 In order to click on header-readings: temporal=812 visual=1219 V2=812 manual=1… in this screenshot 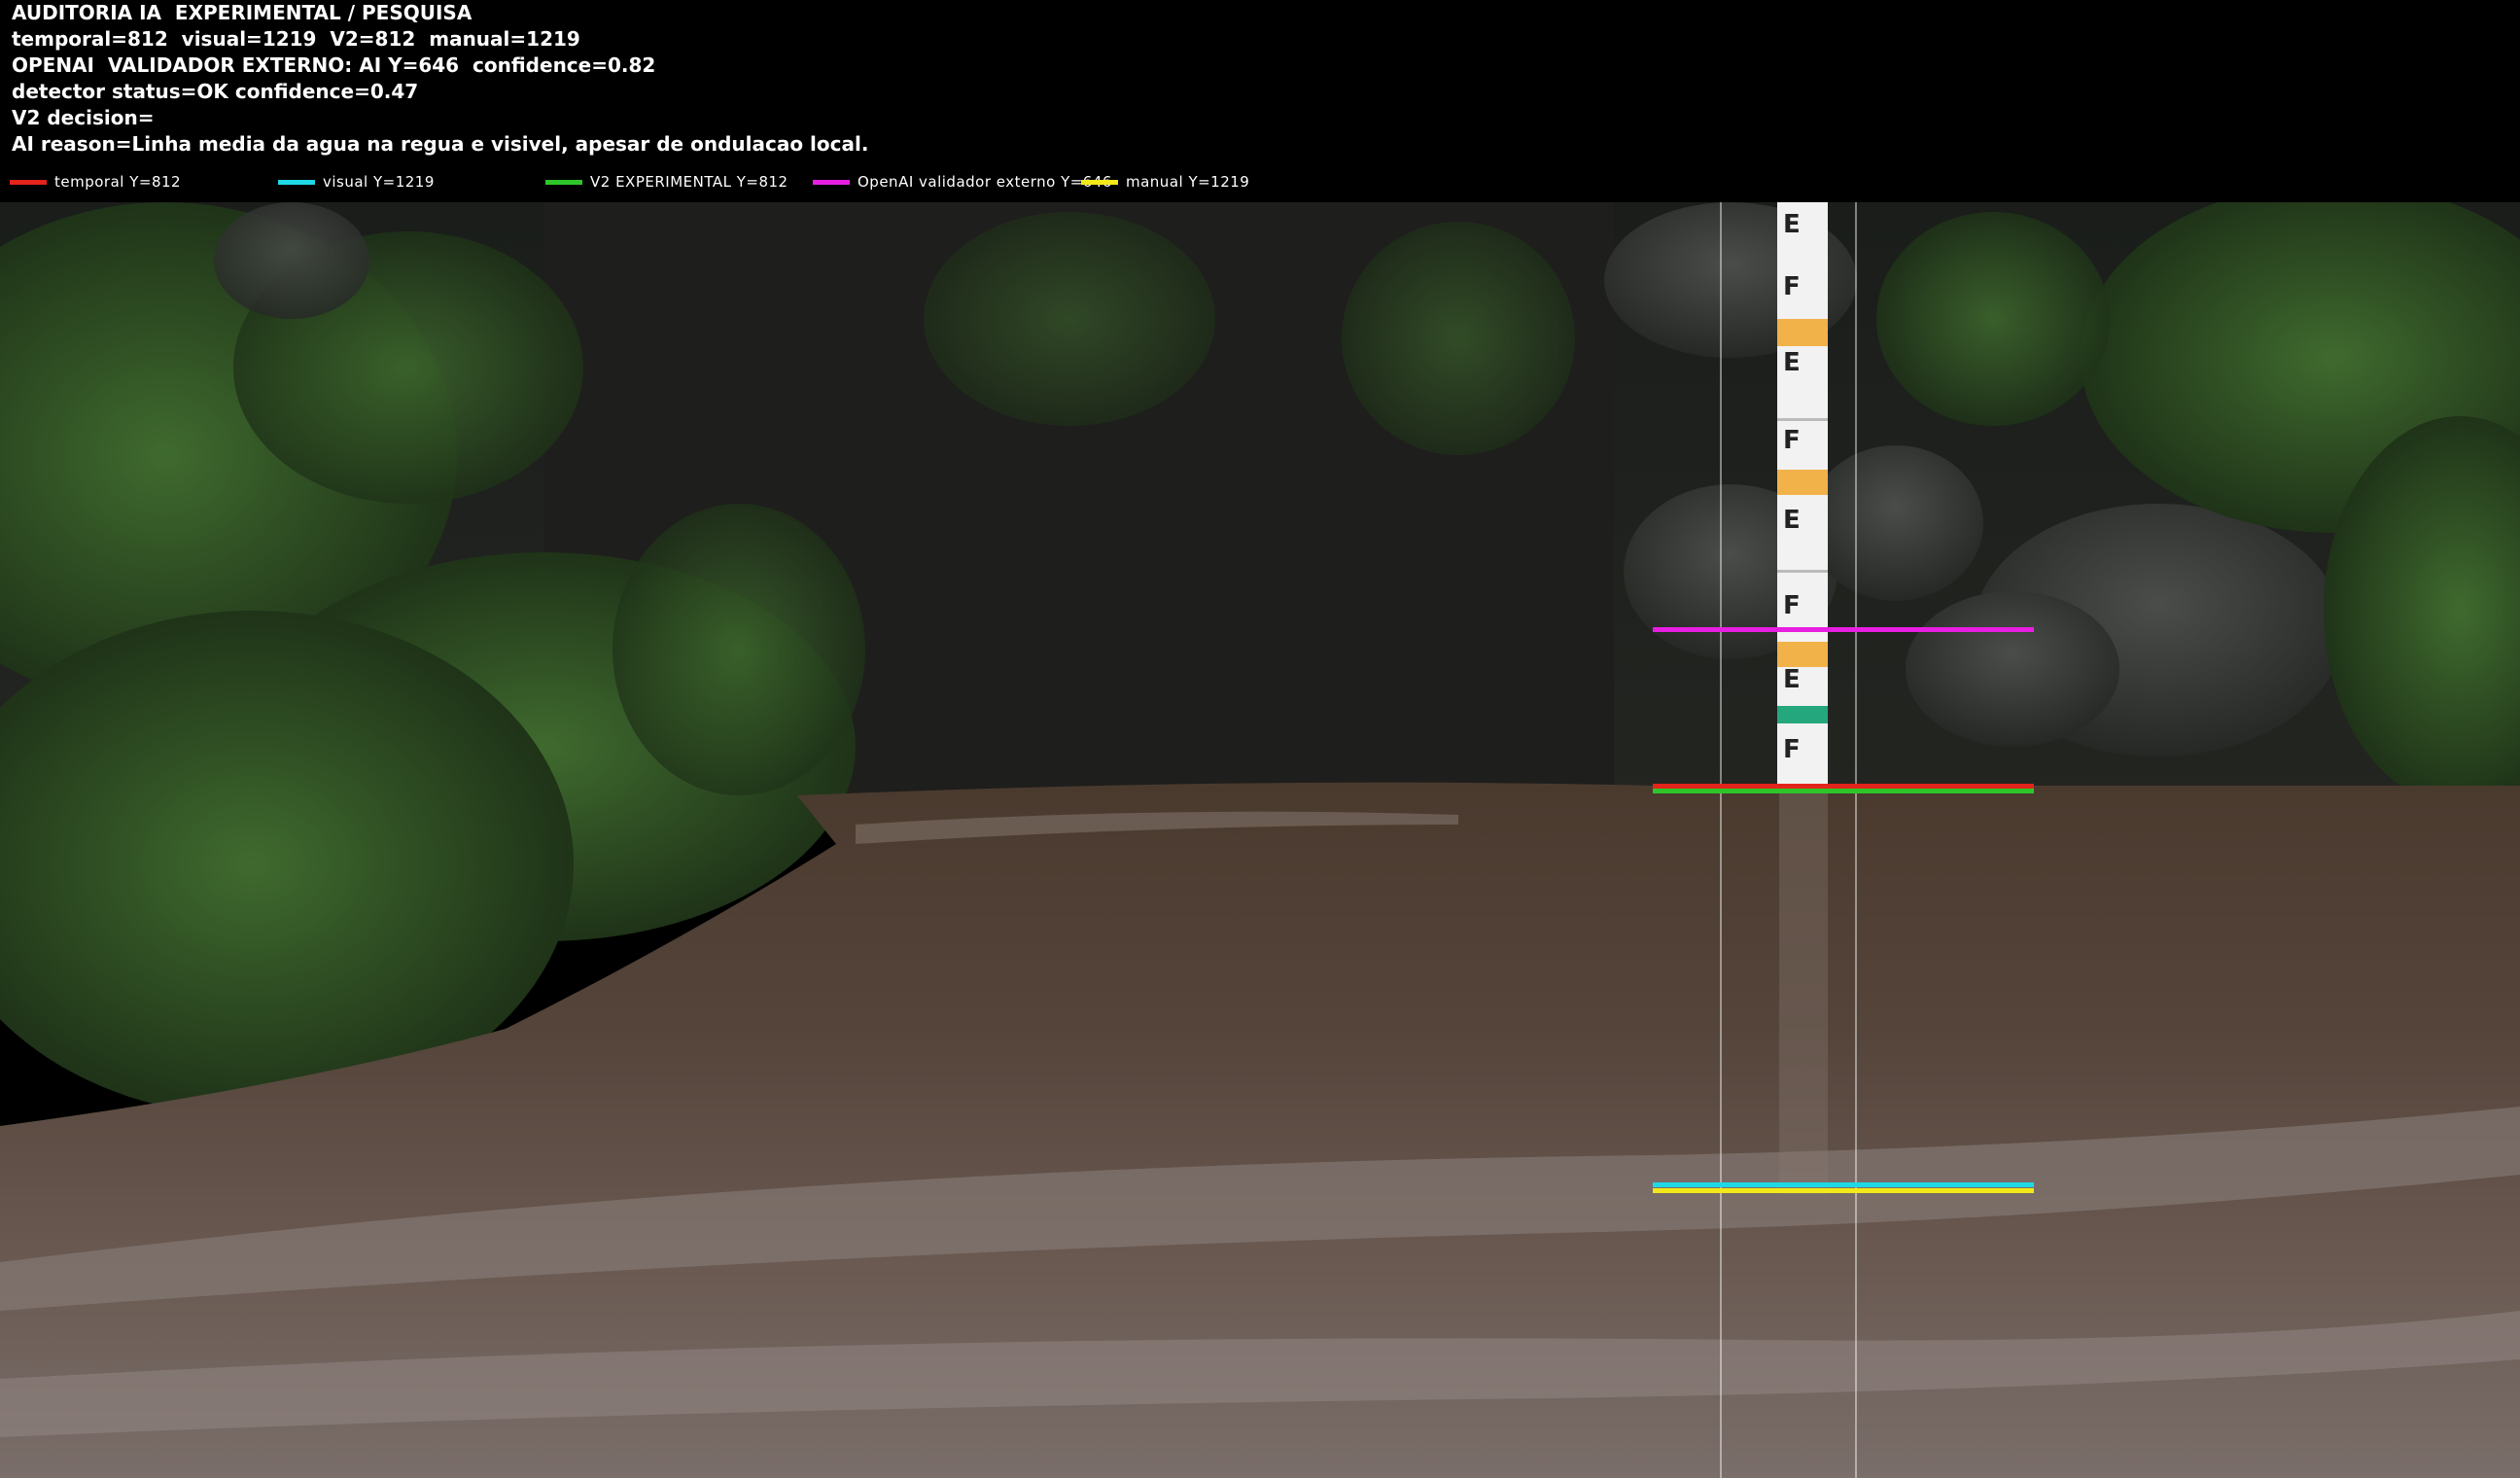, I will do `click(296, 39)`.